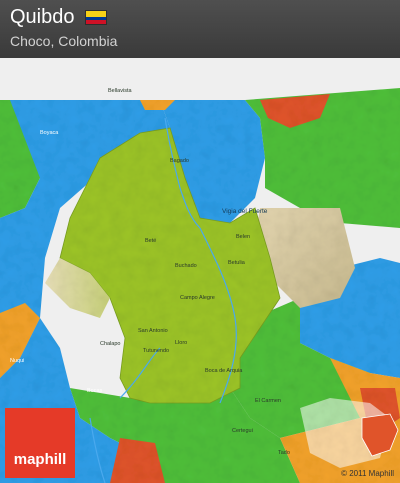 This screenshot has width=400, height=483. I want to click on place-label: Tado, so click(284, 453).